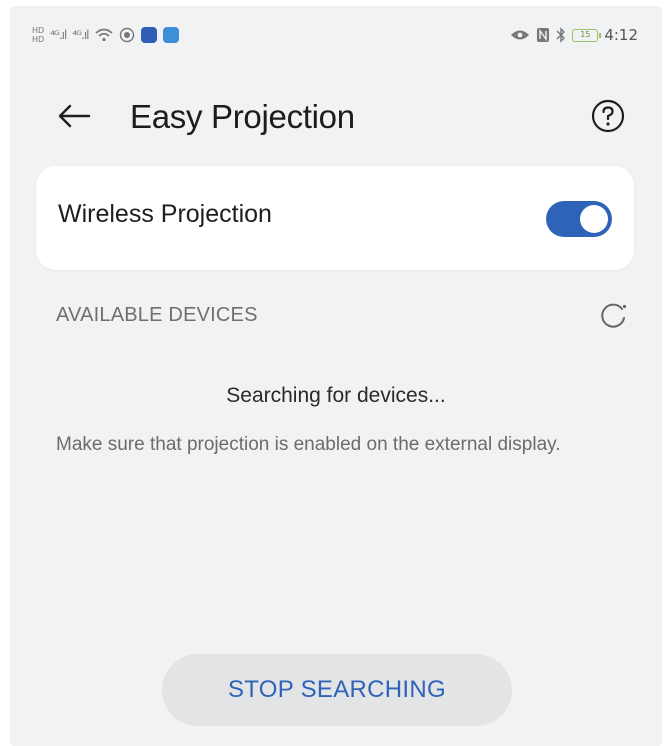 This screenshot has height=746, width=672. I want to click on help-button, so click(608, 116).